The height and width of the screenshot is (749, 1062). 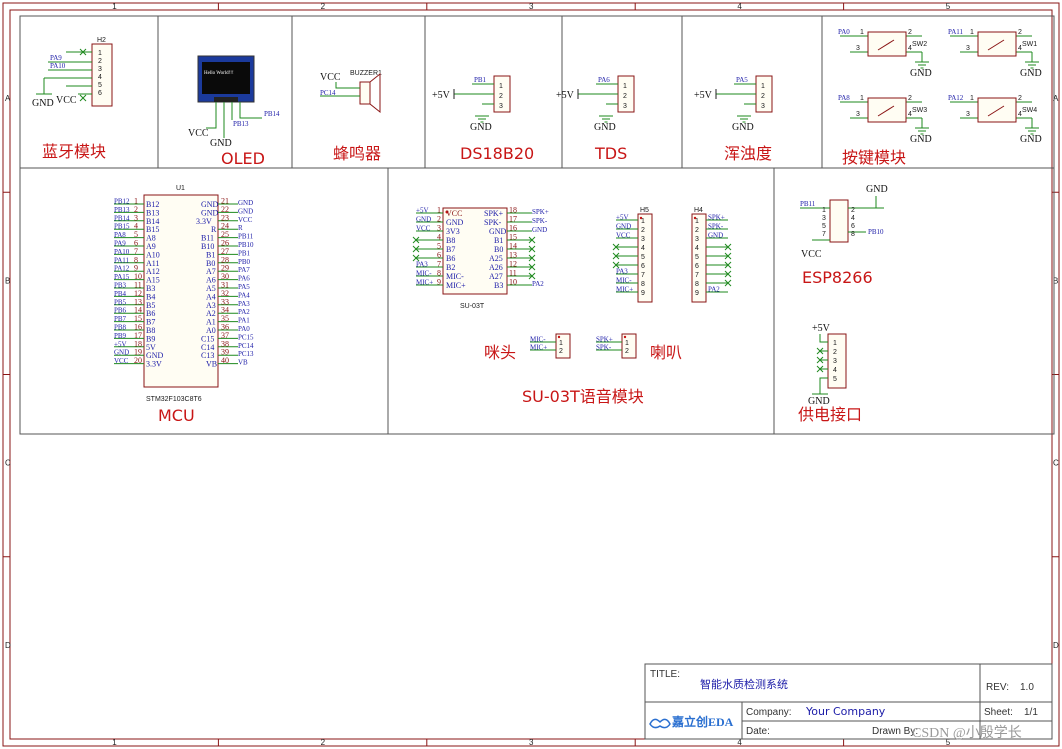 I want to click on su03t-right-pin-name: A26, so click(x=496, y=267).